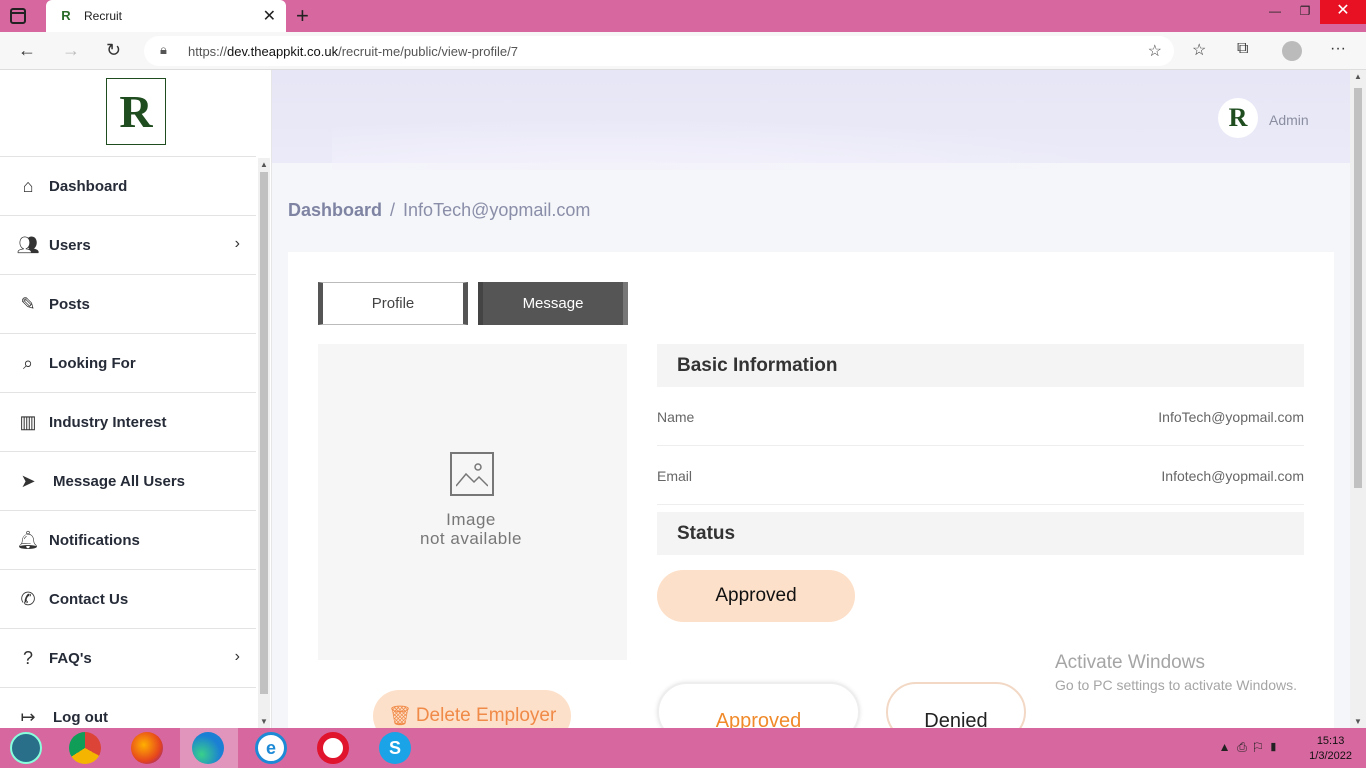 This screenshot has height=768, width=1366. I want to click on sidebar-scroll-thumb, so click(264, 433).